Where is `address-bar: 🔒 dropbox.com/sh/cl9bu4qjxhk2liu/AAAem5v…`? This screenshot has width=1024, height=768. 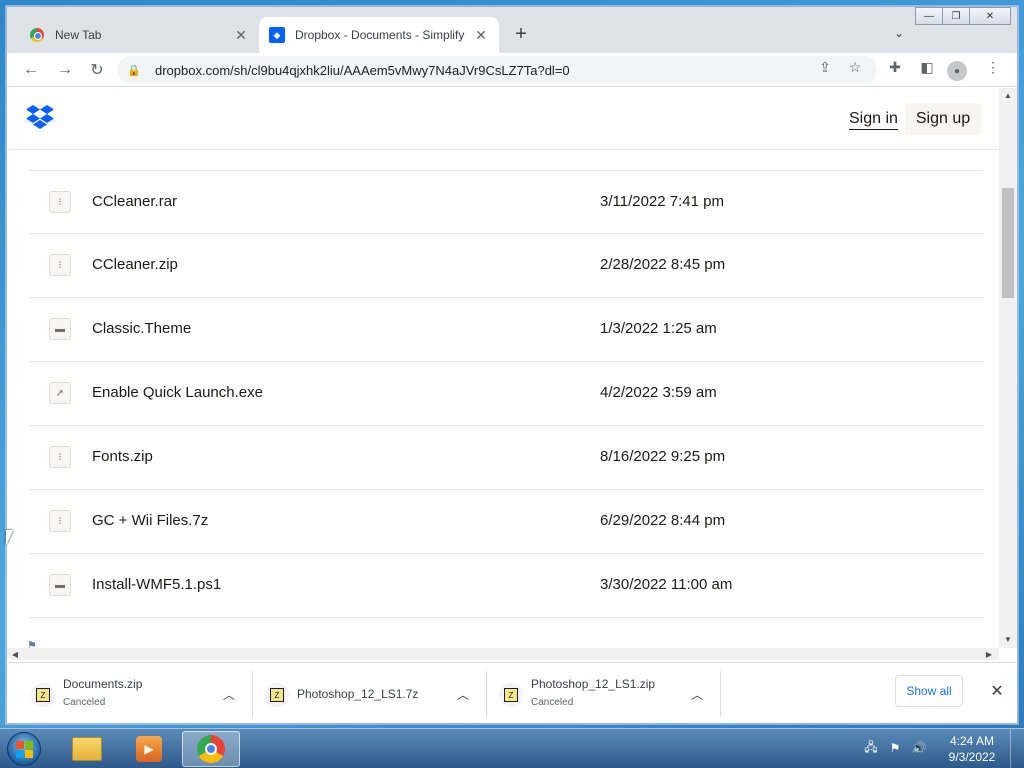
address-bar: 🔒 dropbox.com/sh/cl9bu4qjxhk2liu/AAAem5v… is located at coordinates (497, 70).